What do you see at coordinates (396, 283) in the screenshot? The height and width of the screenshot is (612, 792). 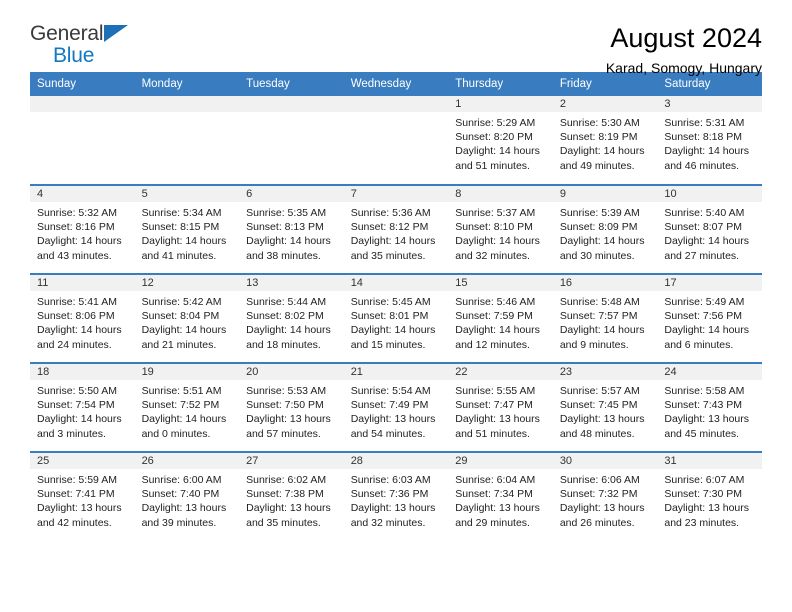 I see `day-number: 14` at bounding box center [396, 283].